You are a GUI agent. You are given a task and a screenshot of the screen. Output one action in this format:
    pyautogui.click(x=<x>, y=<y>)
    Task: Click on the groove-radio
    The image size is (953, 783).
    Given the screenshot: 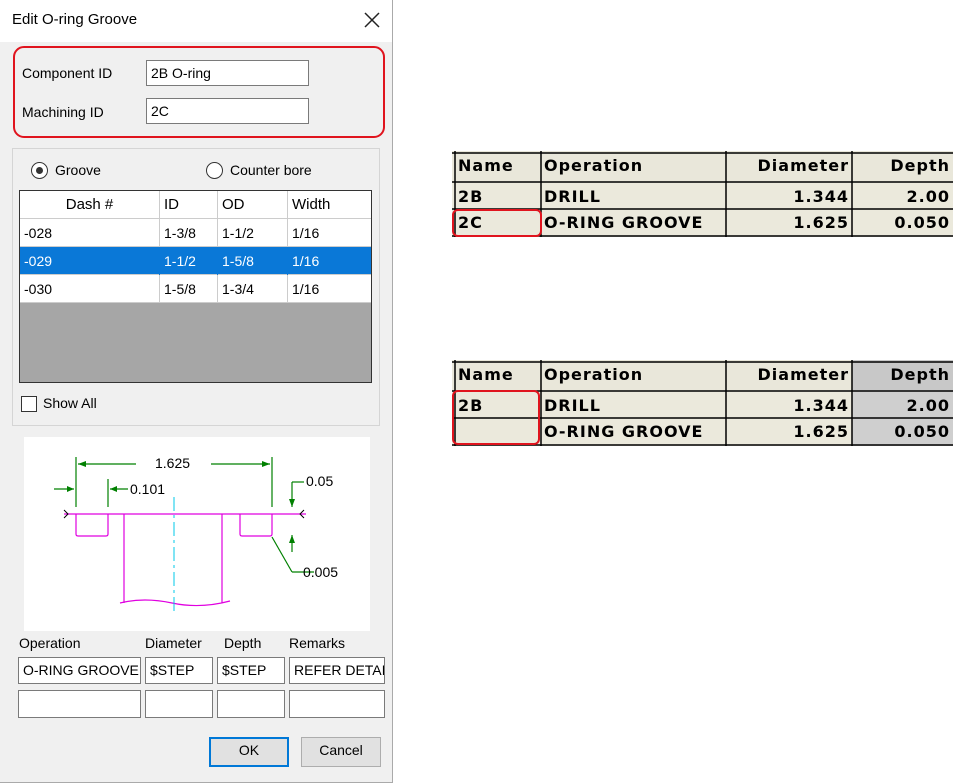 What is the action you would take?
    pyautogui.click(x=39, y=170)
    